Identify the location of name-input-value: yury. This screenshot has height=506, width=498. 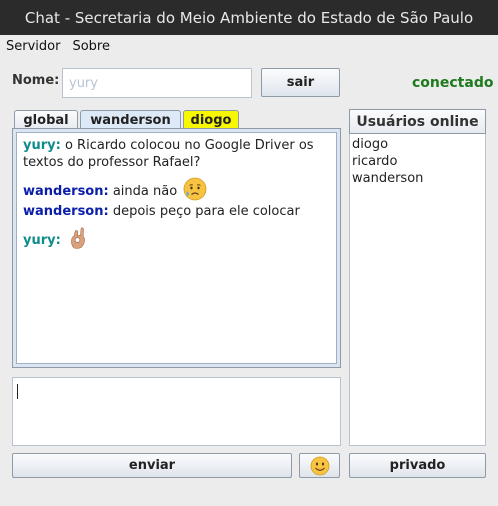
(83, 83).